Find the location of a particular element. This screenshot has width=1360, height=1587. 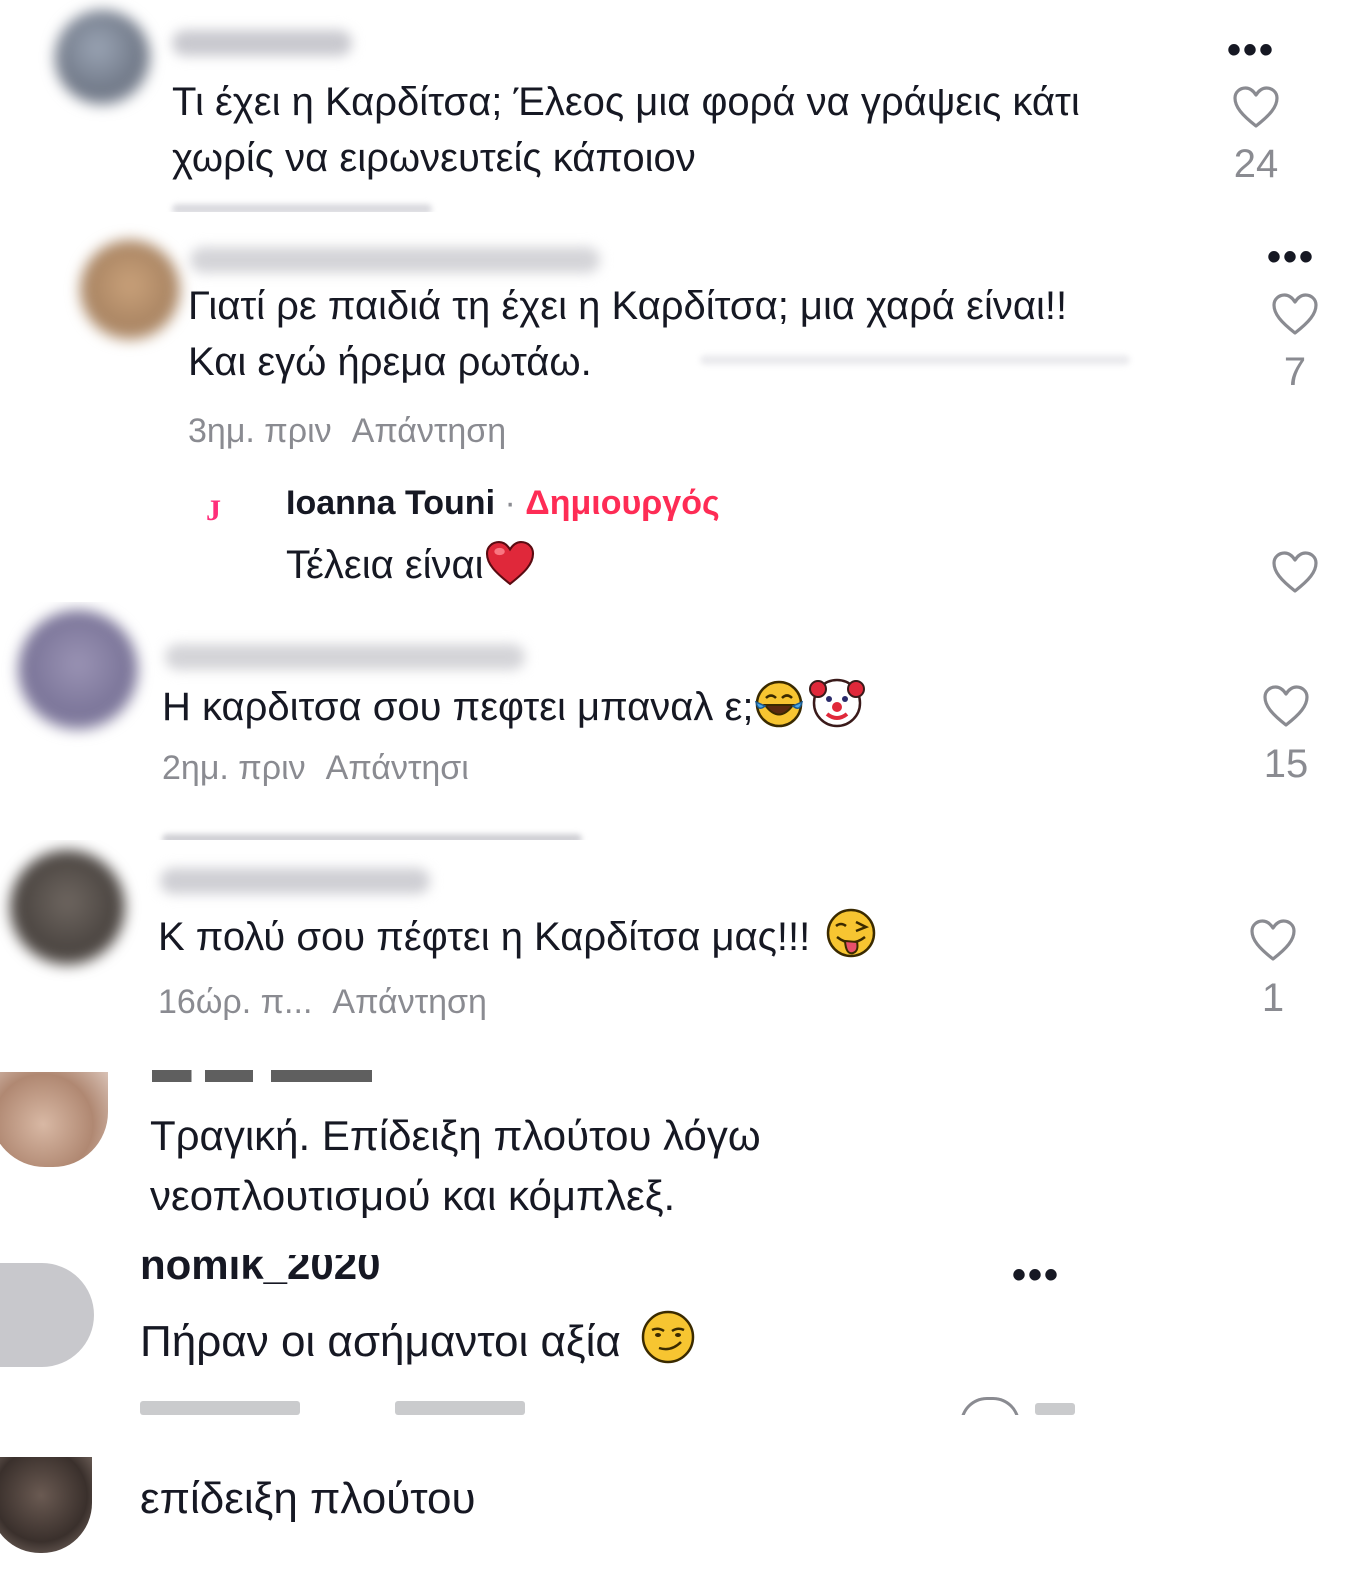

comment-time: 2ημ. πριν is located at coordinates (234, 768).